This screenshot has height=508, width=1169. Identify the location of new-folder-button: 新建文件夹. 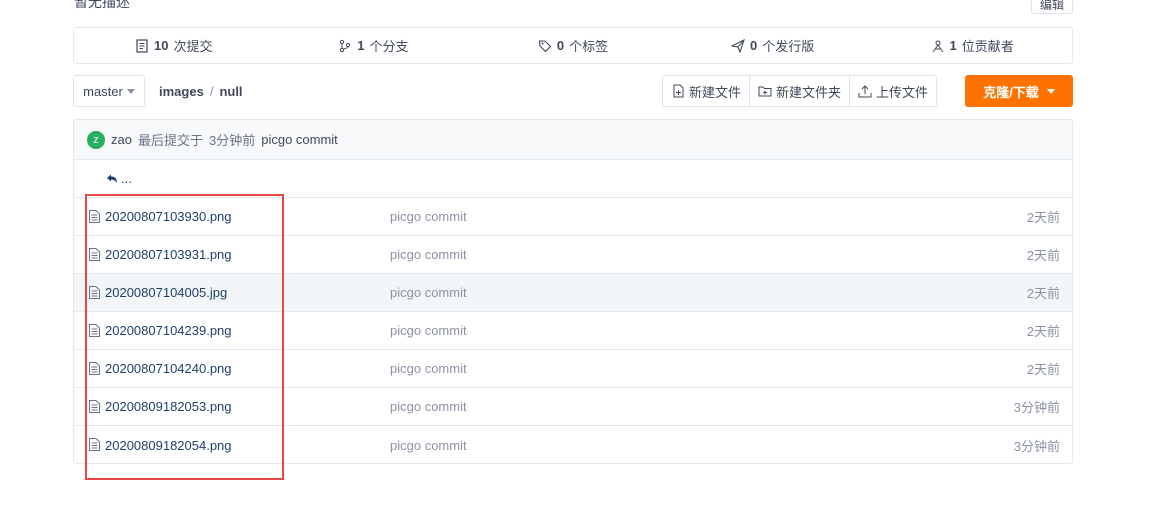
(800, 91).